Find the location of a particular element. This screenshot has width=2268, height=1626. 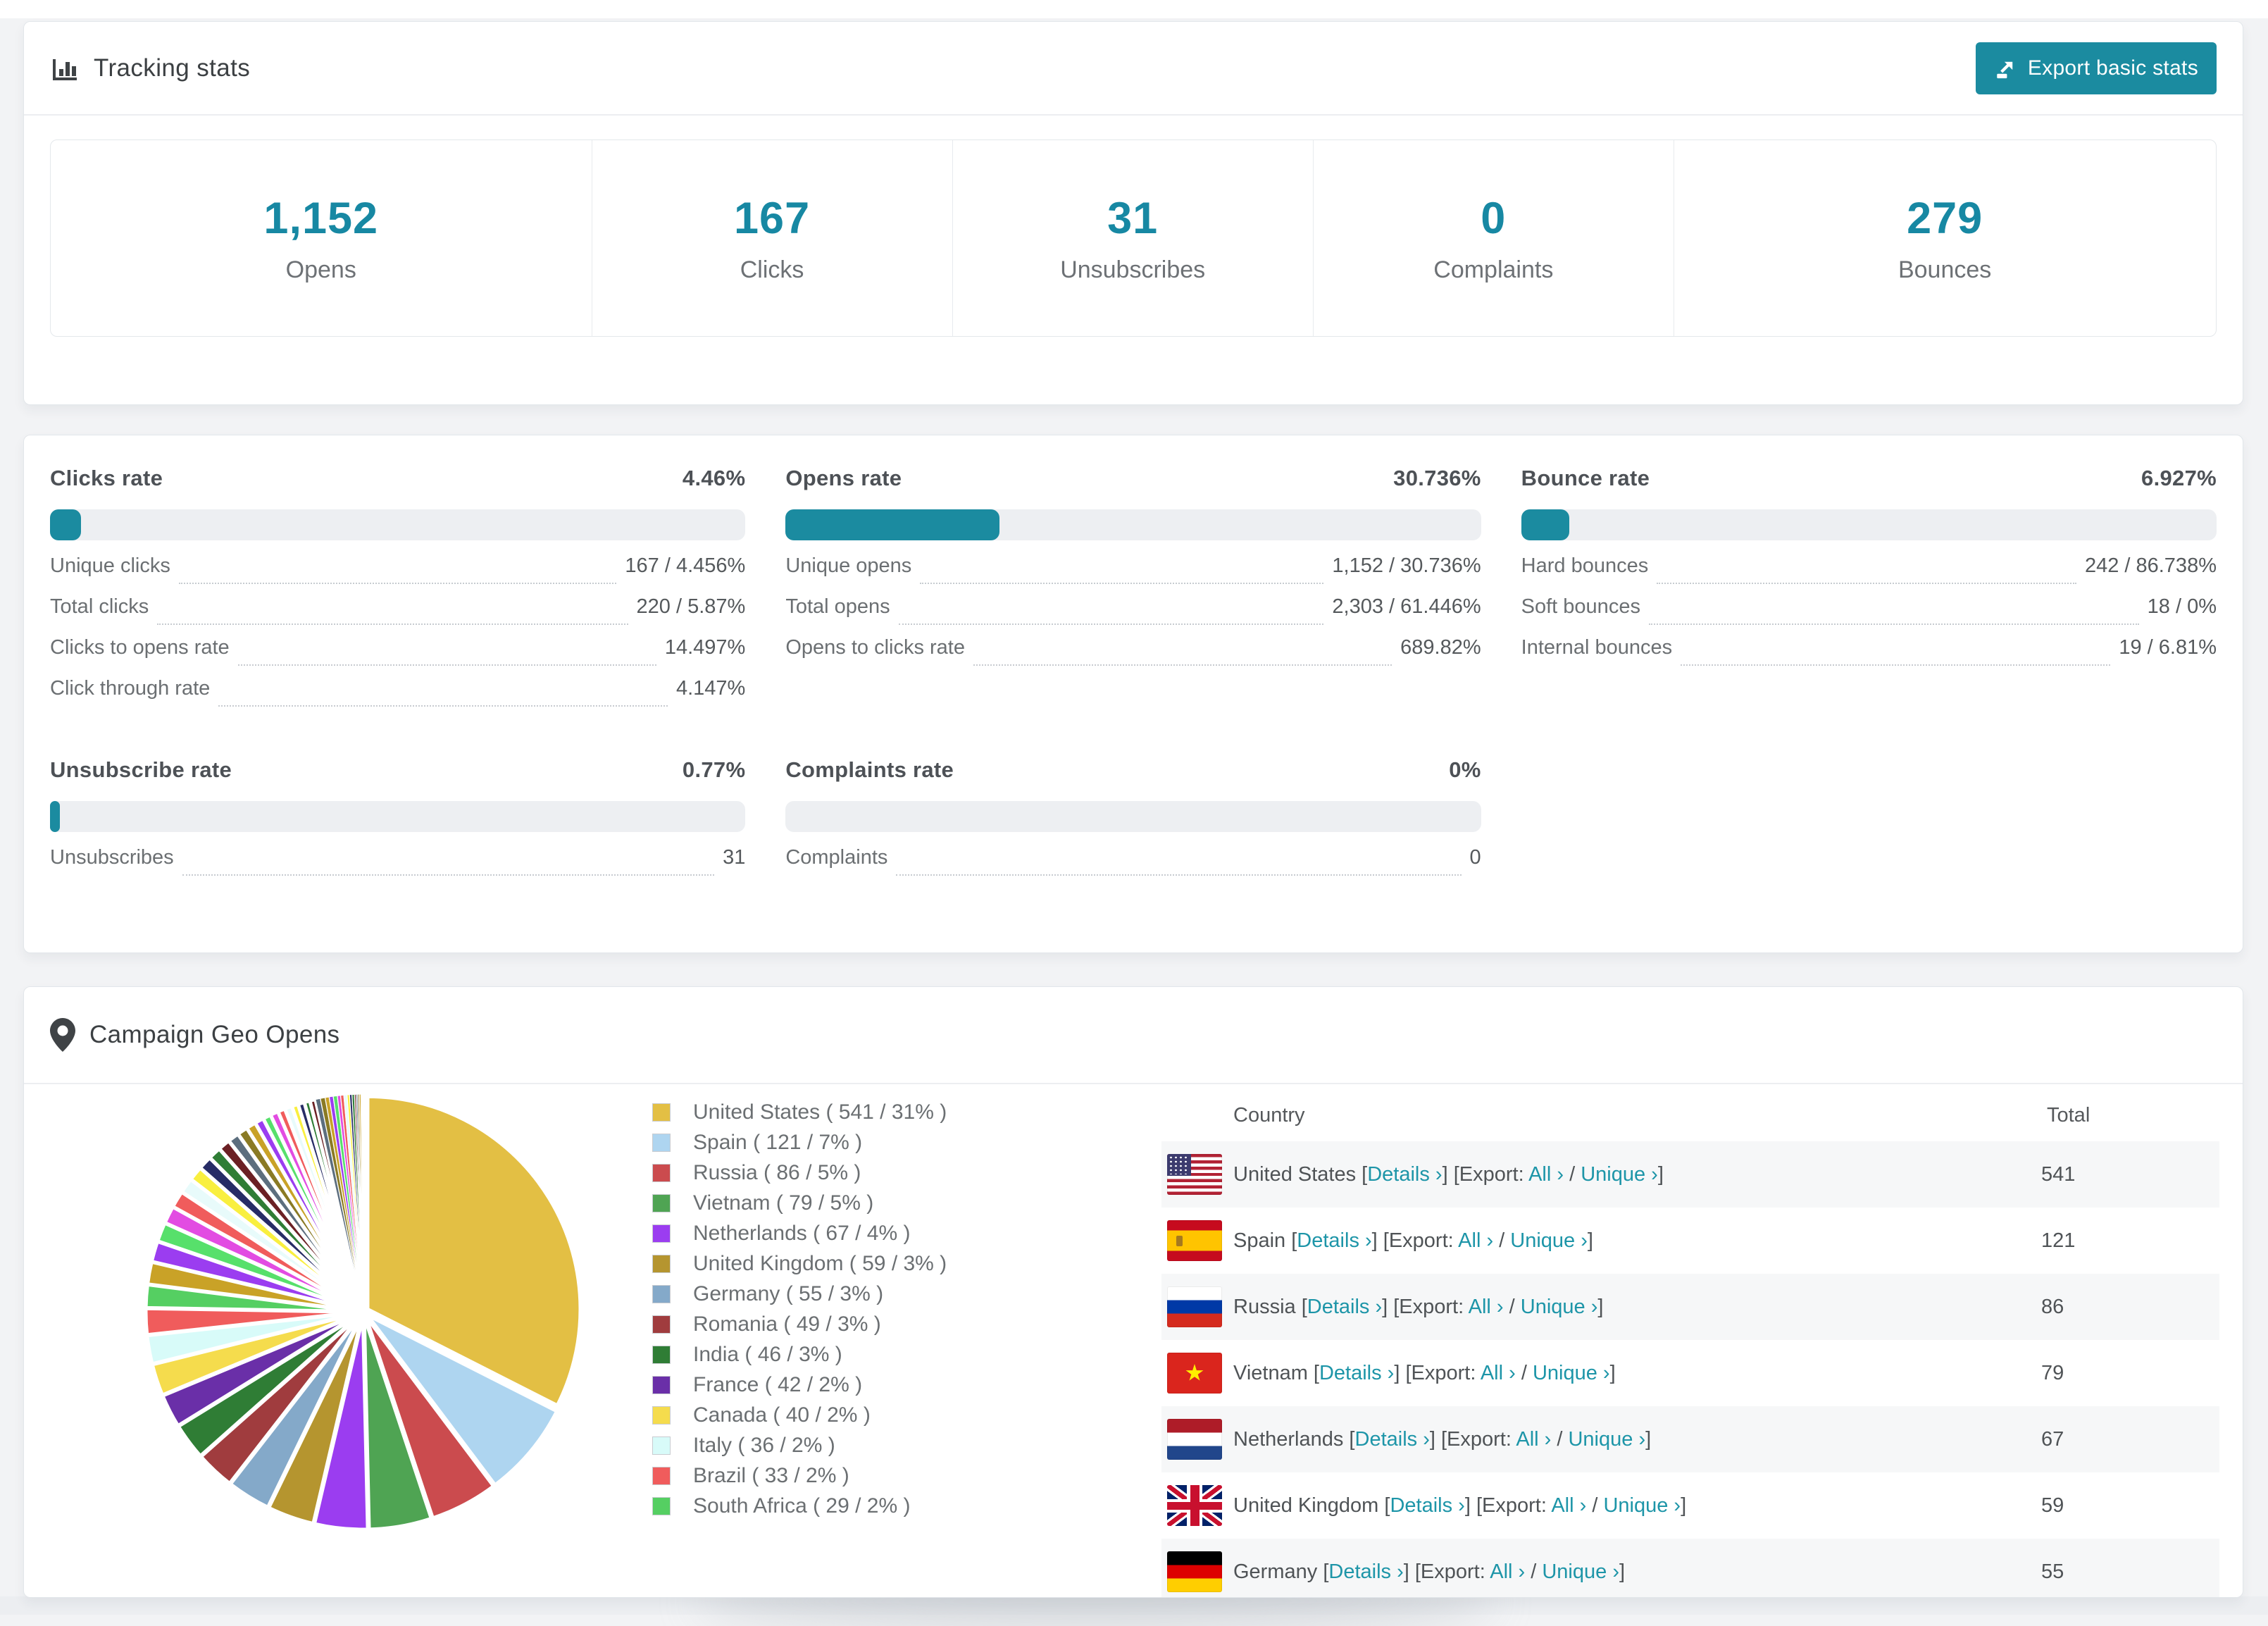

rate-panel: Complaints rate 0% Complaints 0 is located at coordinates (1133, 822).